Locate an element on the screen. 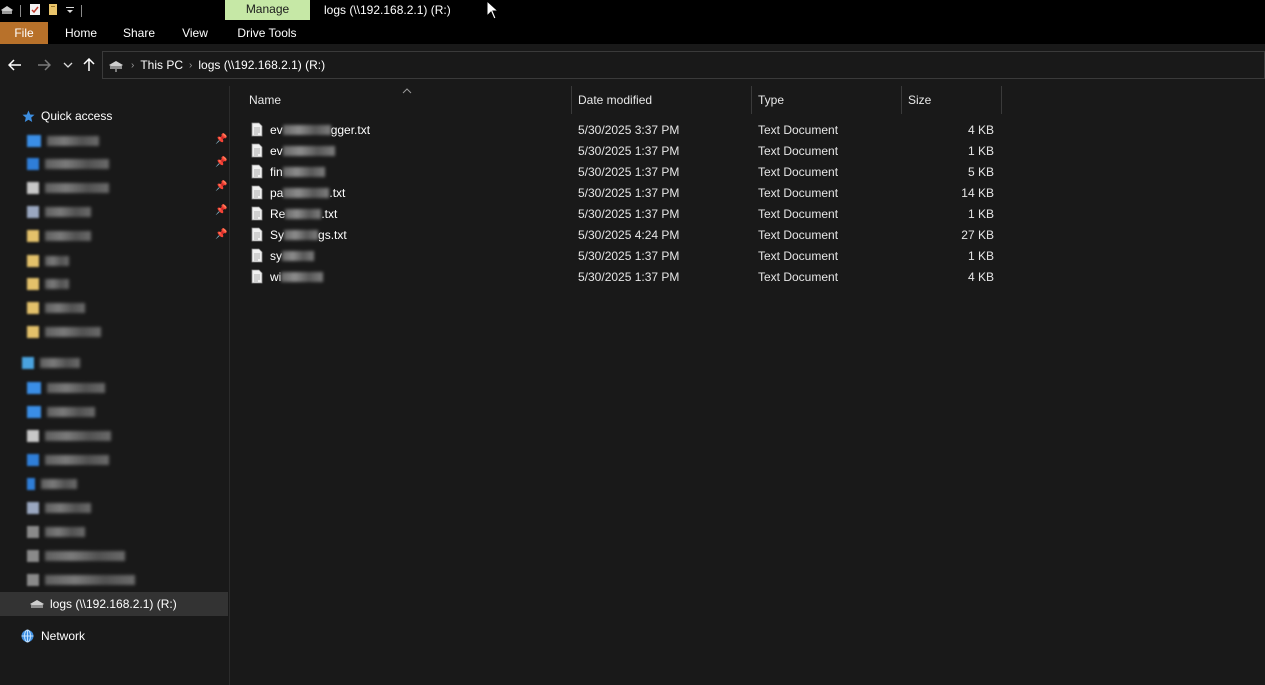 Image resolution: width=1265 pixels, height=685 pixels. up-arrow-icon is located at coordinates (89, 65).